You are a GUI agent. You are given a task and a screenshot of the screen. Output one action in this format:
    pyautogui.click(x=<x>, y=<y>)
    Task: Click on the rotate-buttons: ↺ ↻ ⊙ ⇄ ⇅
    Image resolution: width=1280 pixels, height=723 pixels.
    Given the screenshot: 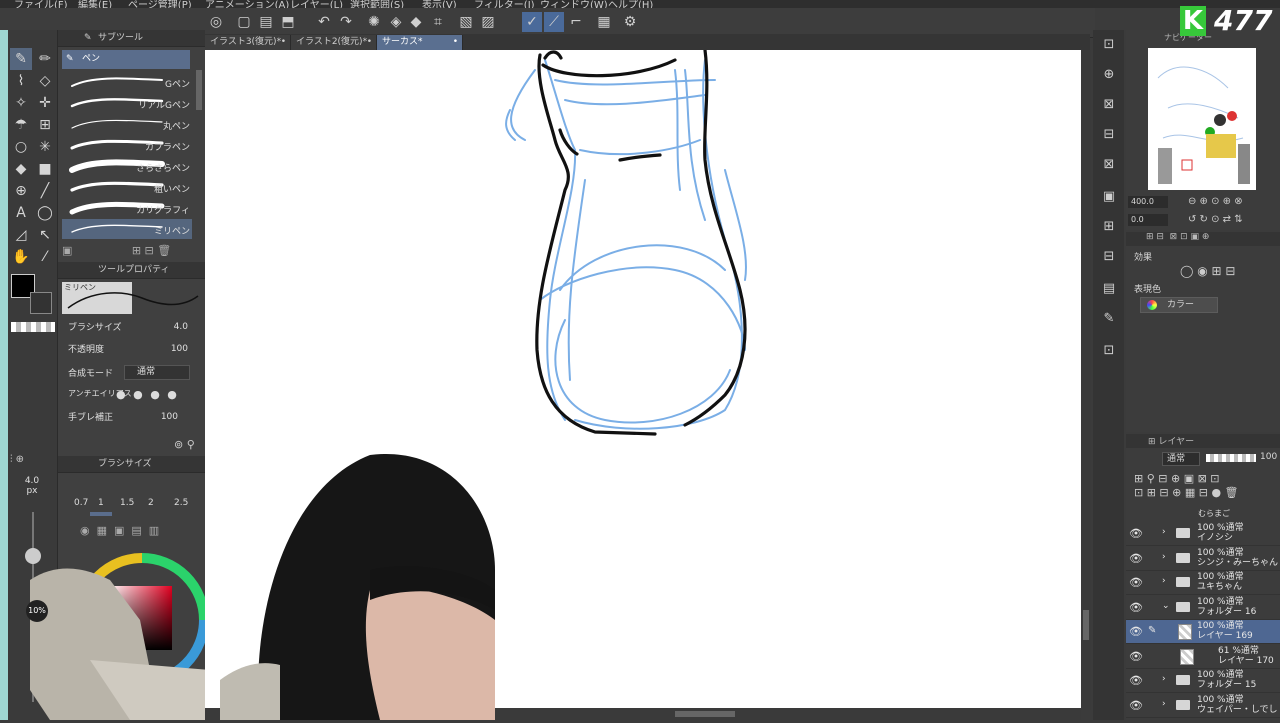 What is the action you would take?
    pyautogui.click(x=1233, y=220)
    